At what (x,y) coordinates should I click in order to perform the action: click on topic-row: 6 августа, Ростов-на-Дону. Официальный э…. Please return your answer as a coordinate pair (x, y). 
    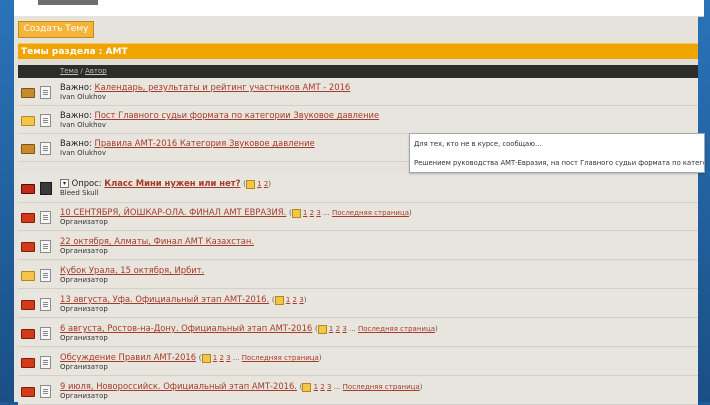
    Looking at the image, I should click on (358, 333).